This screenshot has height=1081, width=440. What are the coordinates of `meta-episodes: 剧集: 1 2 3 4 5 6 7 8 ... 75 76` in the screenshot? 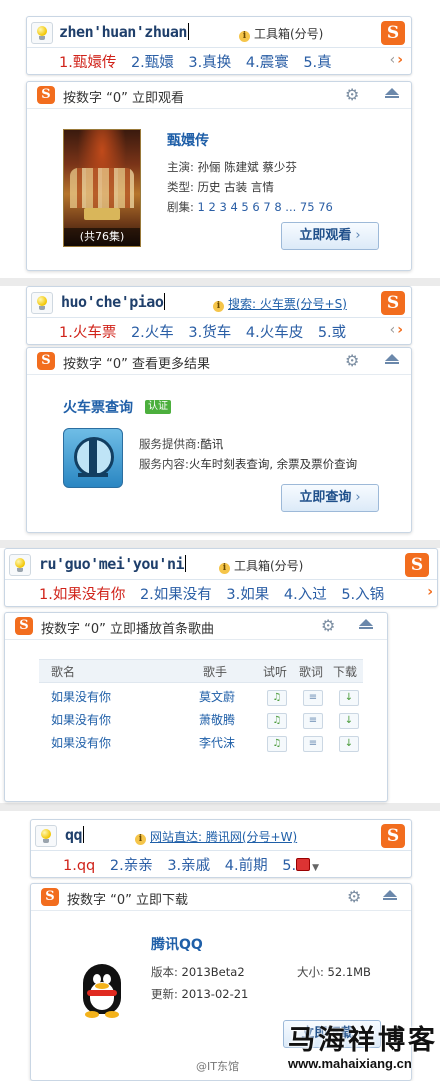 It's located at (250, 207).